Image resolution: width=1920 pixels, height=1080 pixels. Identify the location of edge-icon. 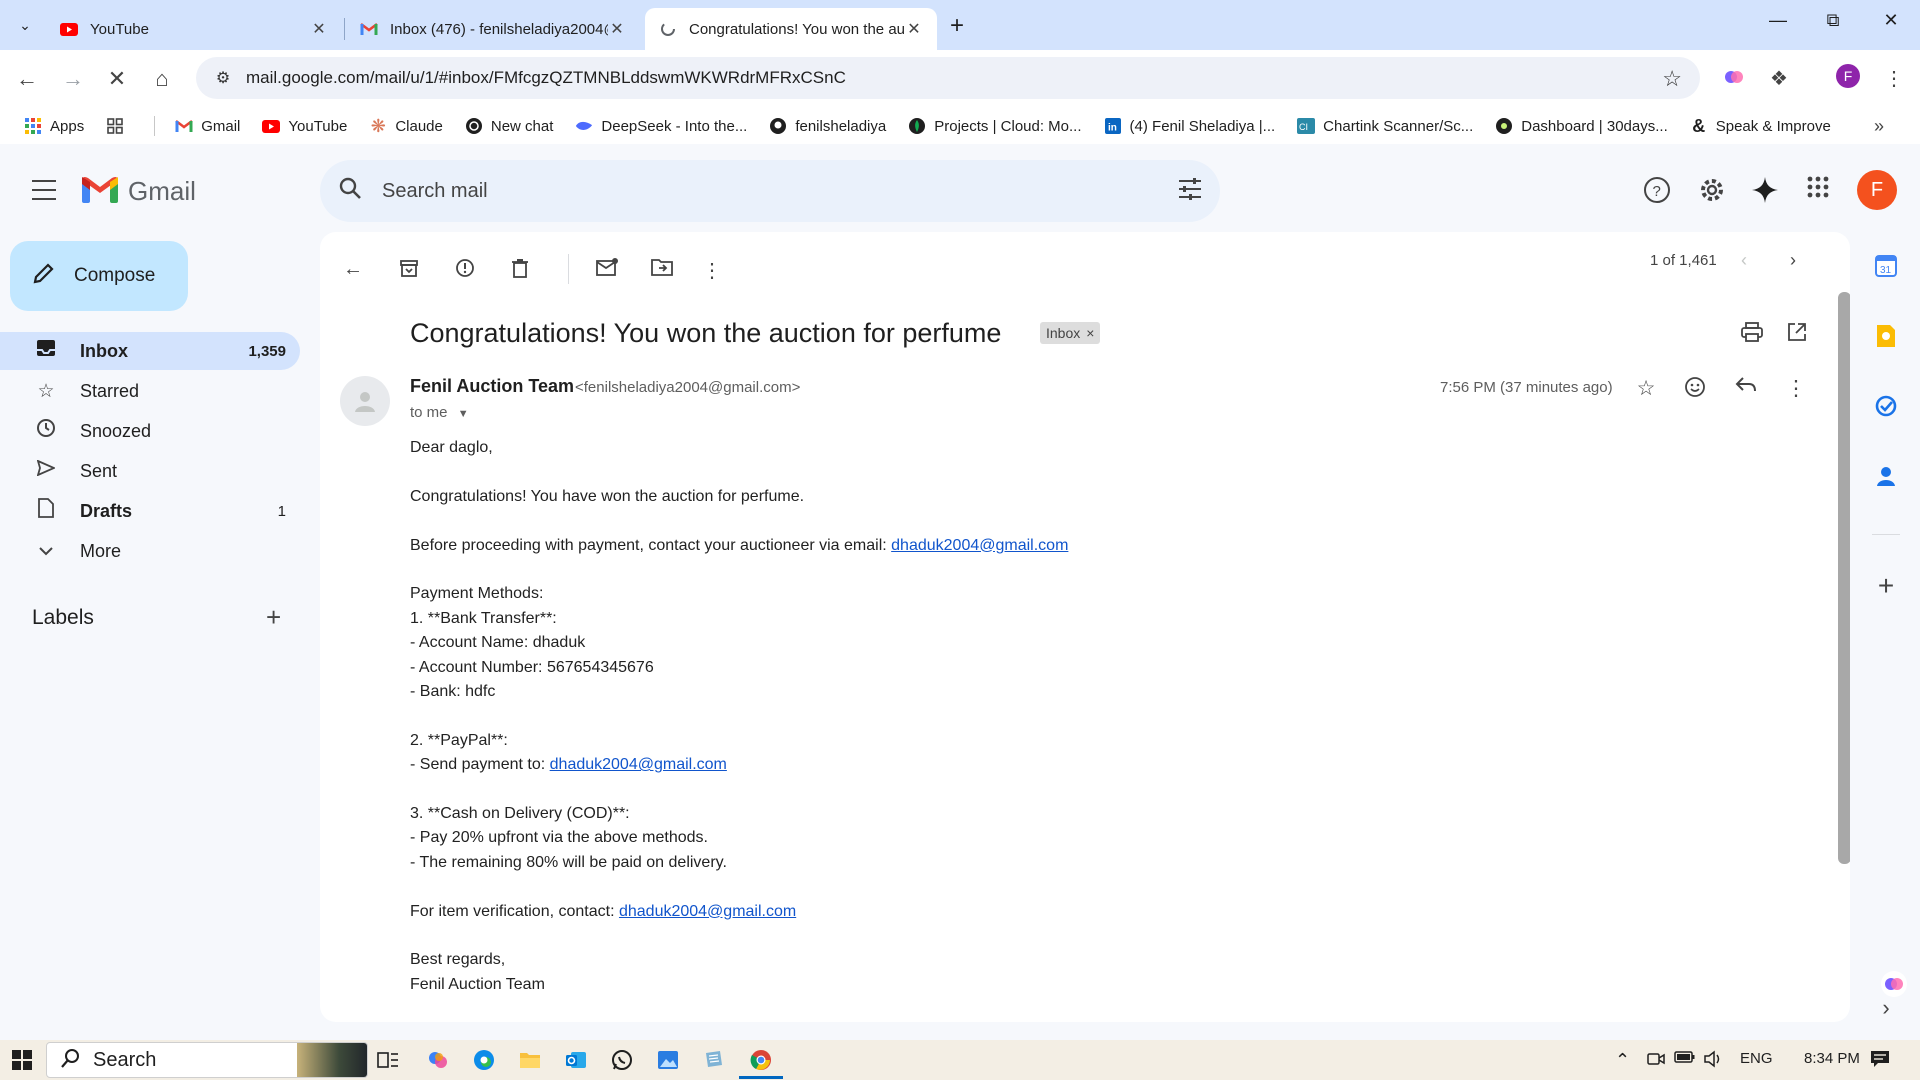
(484, 1060).